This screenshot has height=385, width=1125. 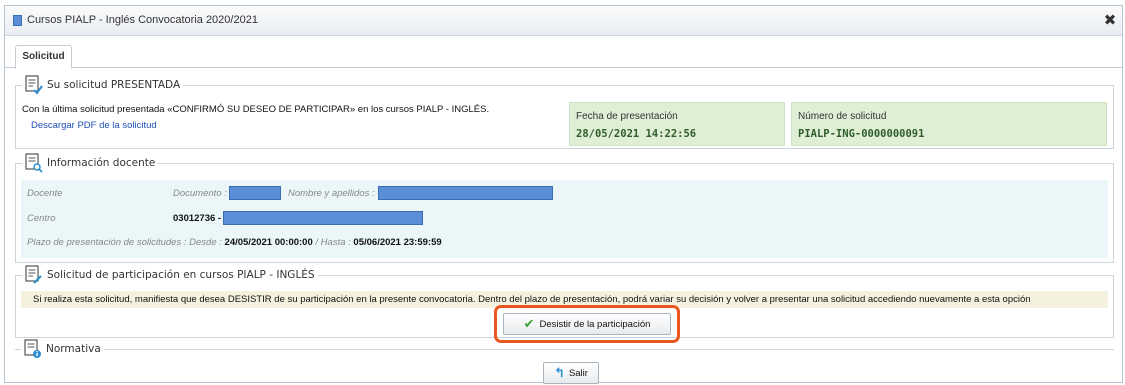 I want to click on docente-label: Docente, so click(x=45, y=193).